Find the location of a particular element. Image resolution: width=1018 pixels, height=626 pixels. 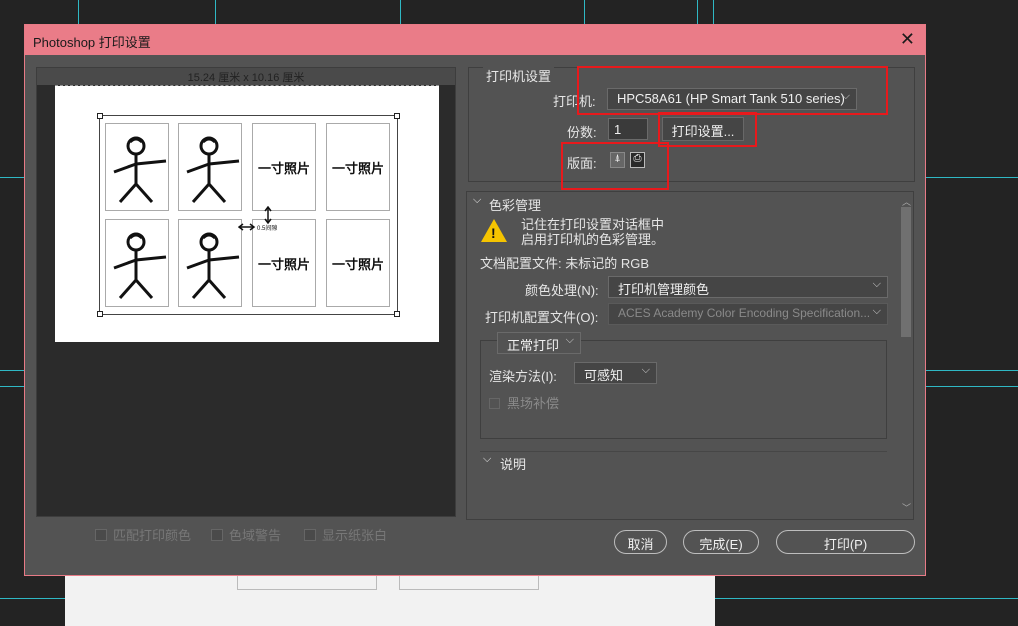

highlight-printer is located at coordinates (732, 90).